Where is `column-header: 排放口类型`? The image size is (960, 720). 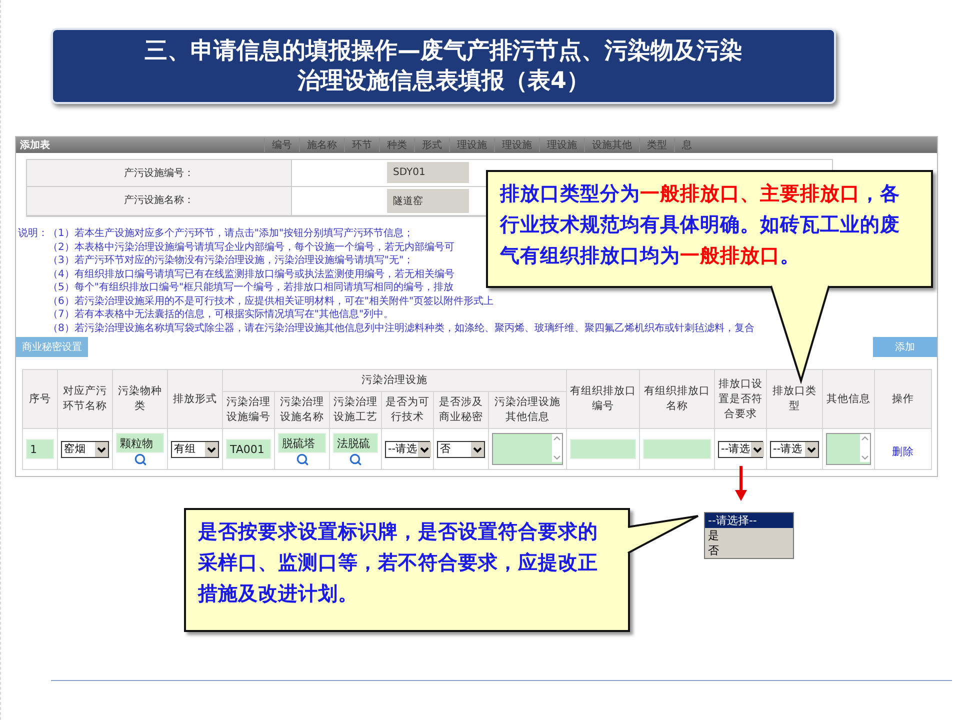 column-header: 排放口类型 is located at coordinates (794, 399).